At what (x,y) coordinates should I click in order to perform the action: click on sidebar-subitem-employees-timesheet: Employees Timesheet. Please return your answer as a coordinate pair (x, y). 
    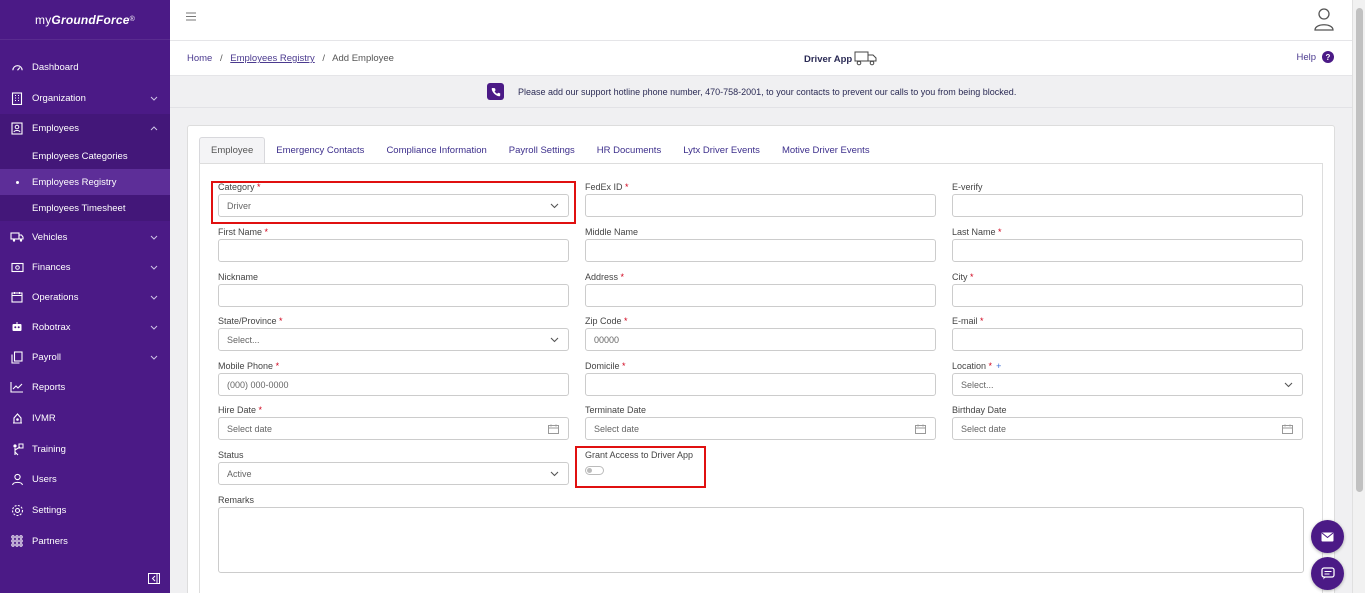
    Looking at the image, I should click on (85, 208).